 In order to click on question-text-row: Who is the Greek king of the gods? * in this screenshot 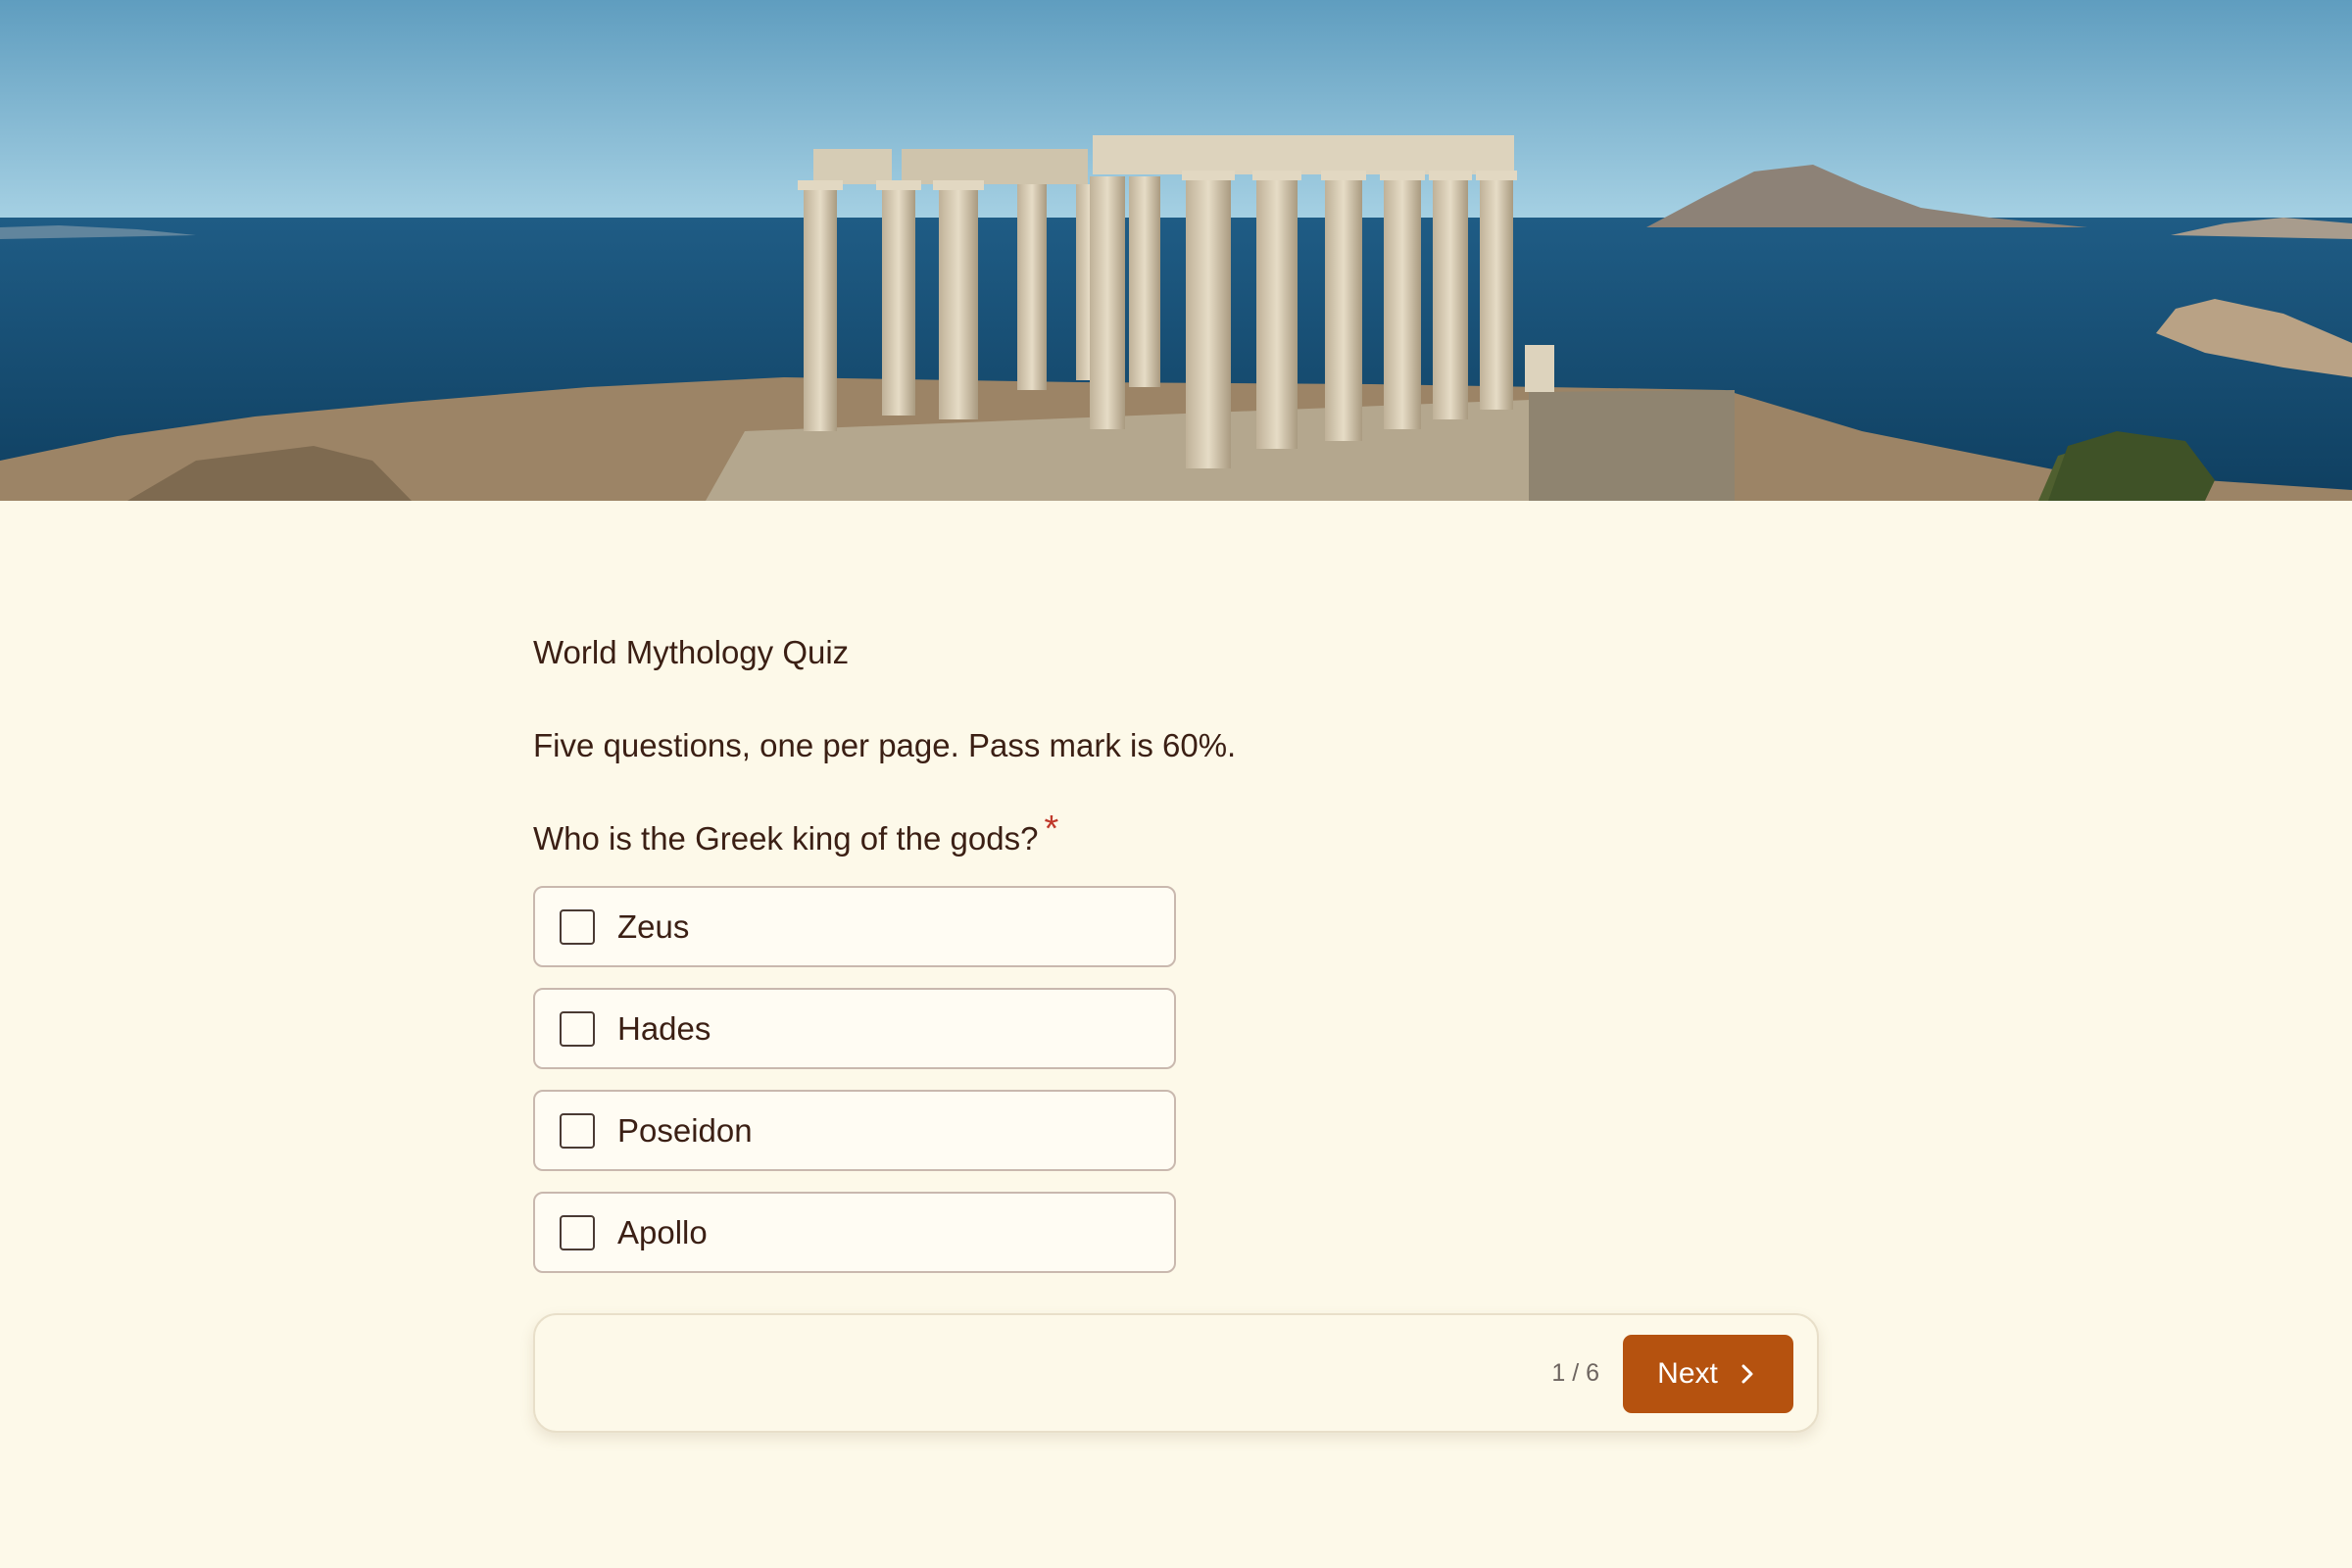, I will do `click(1176, 838)`.